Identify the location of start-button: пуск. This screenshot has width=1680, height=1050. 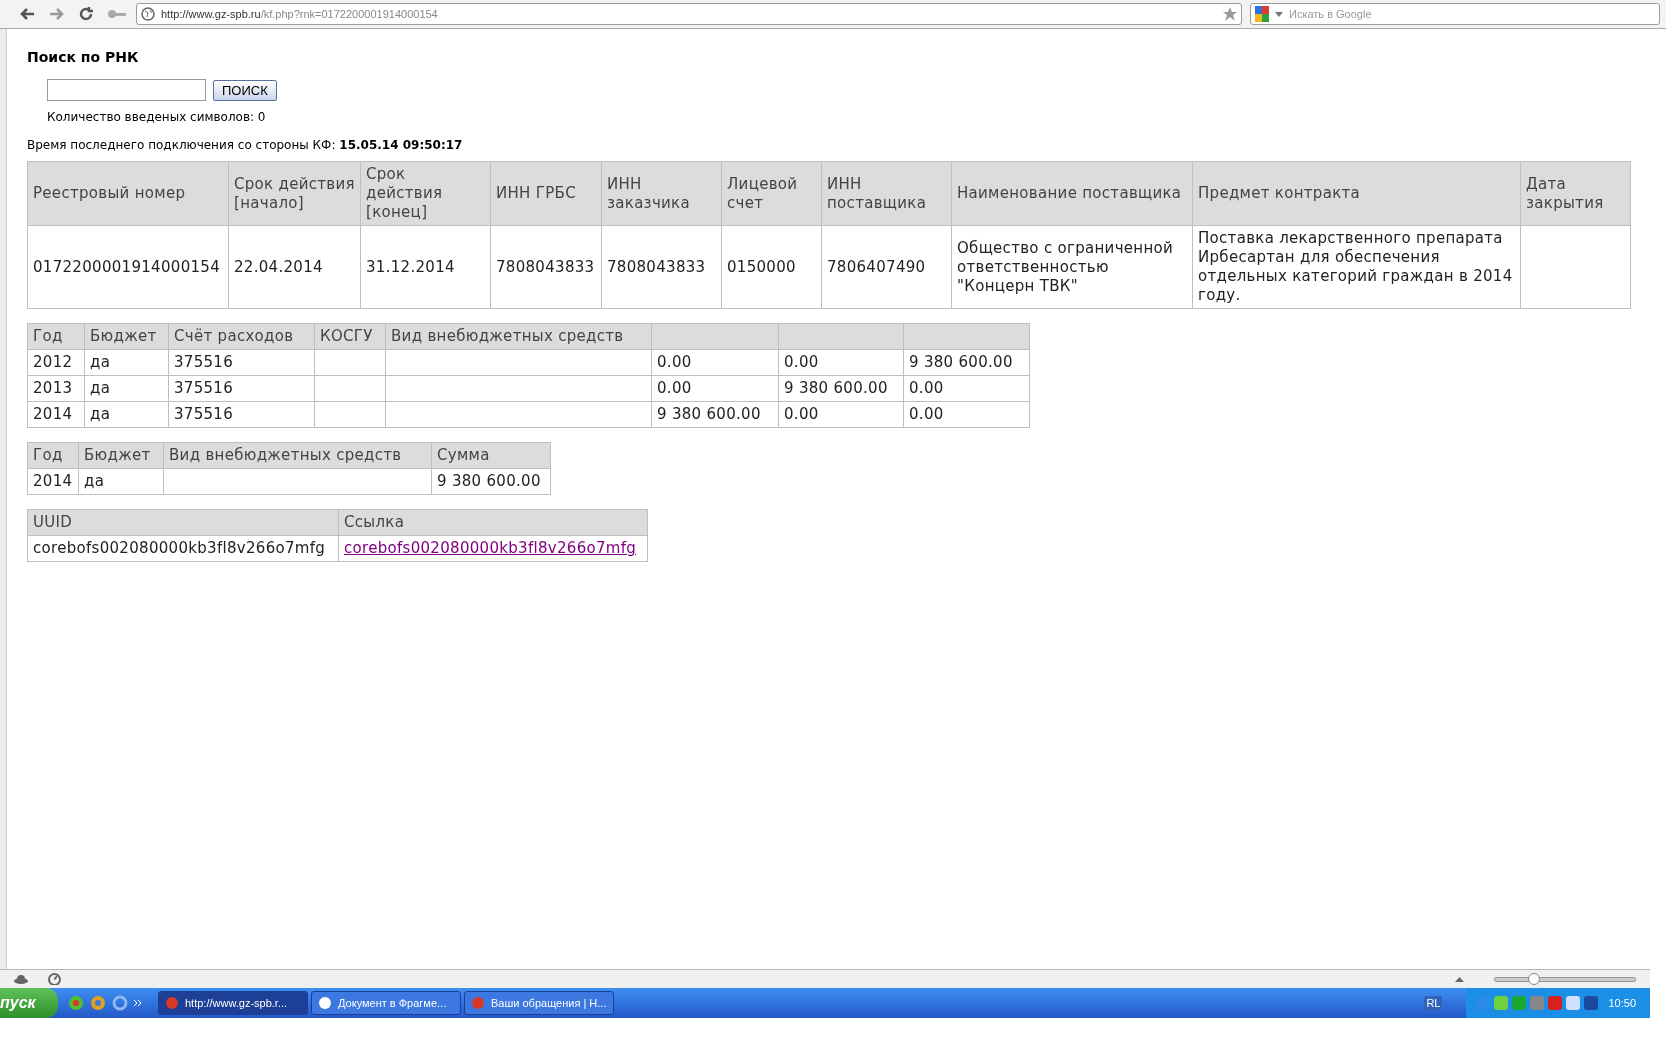
(29, 1003).